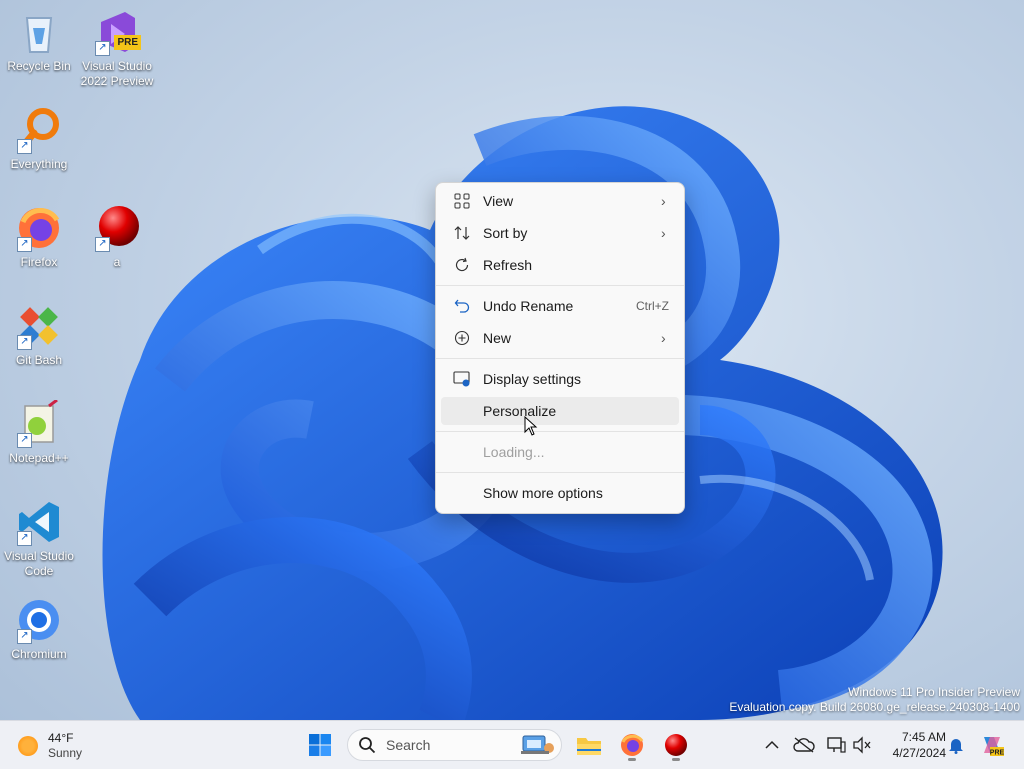 Image resolution: width=1024 pixels, height=769 pixels. Describe the element at coordinates (508, 265) in the screenshot. I see `menu-item-label: Refresh` at that location.